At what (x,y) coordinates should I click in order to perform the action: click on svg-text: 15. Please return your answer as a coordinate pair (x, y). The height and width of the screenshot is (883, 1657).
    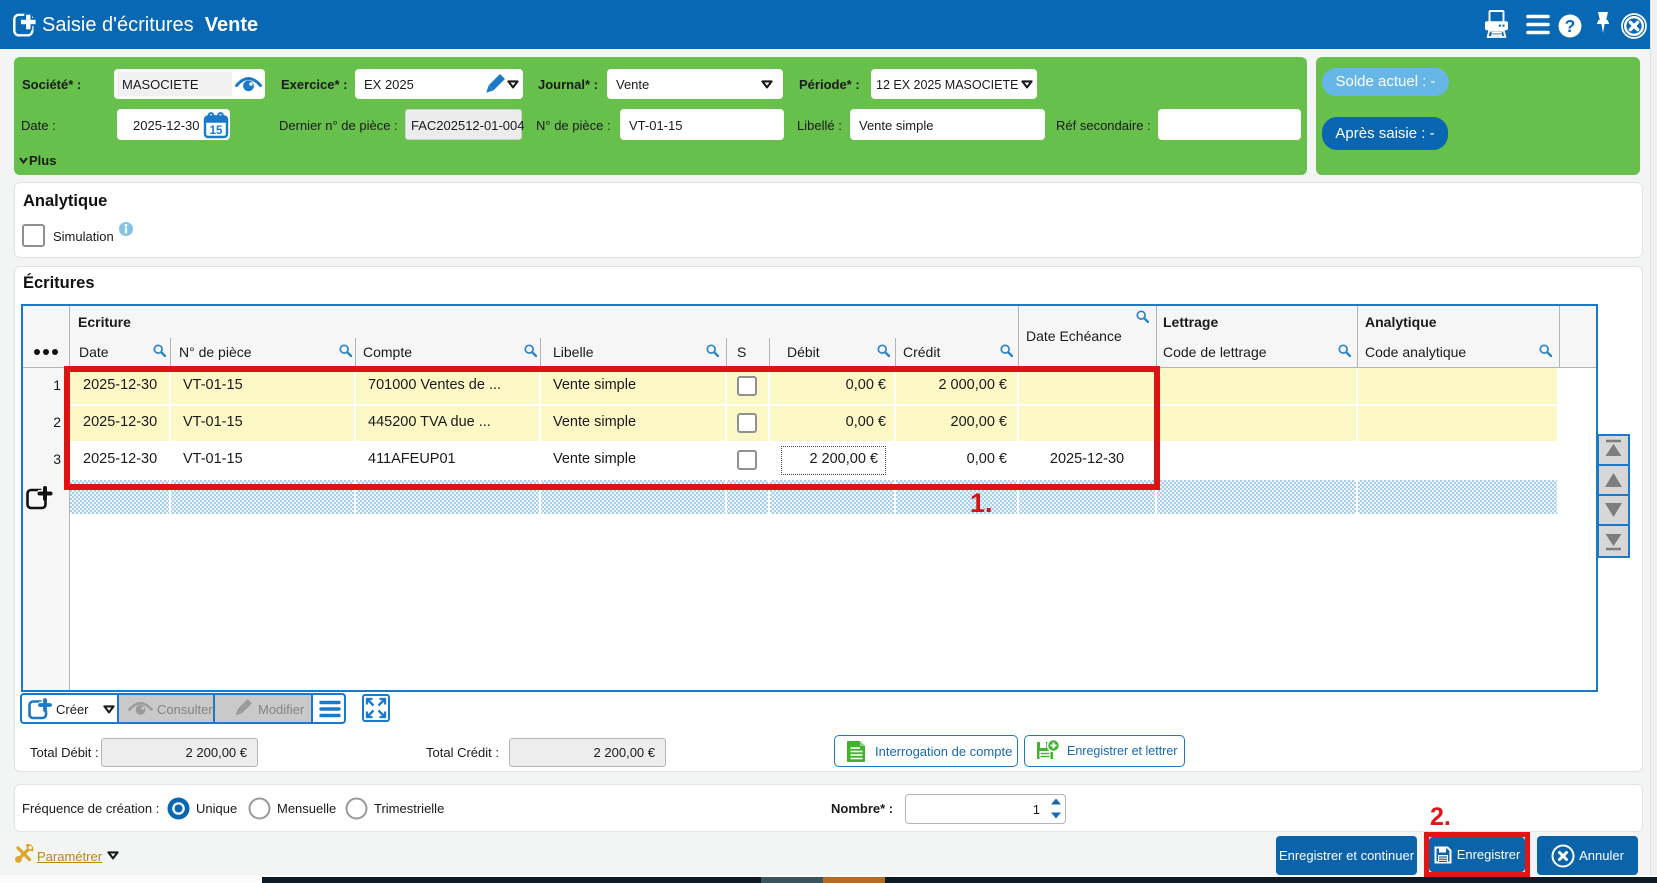
    Looking at the image, I should click on (216, 131).